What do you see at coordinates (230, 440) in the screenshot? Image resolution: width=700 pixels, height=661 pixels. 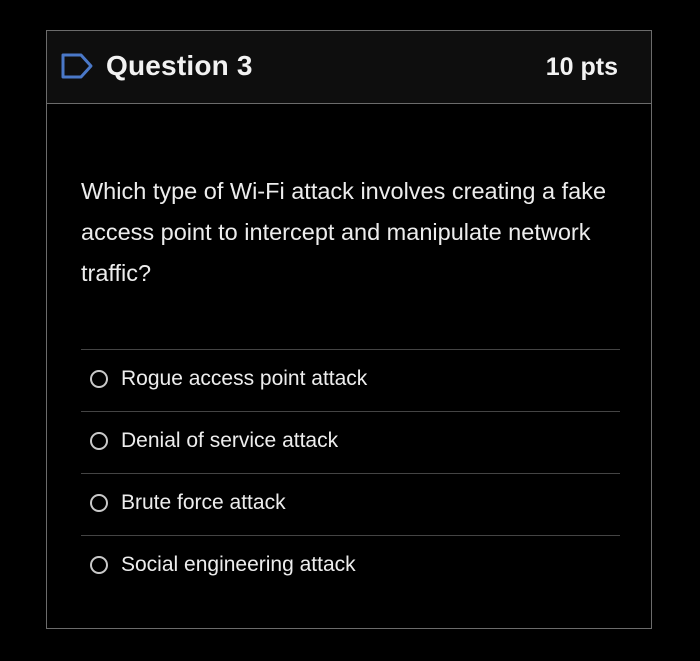 I see `answer-label: Denial of service attack` at bounding box center [230, 440].